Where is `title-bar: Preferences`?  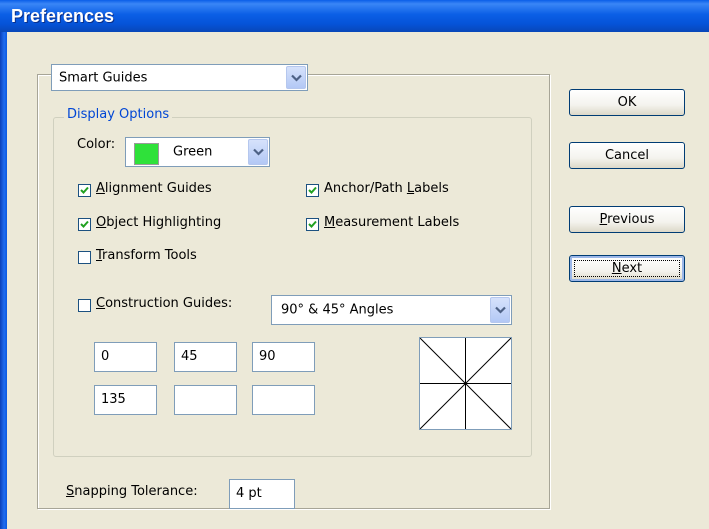
title-bar: Preferences is located at coordinates (354, 16).